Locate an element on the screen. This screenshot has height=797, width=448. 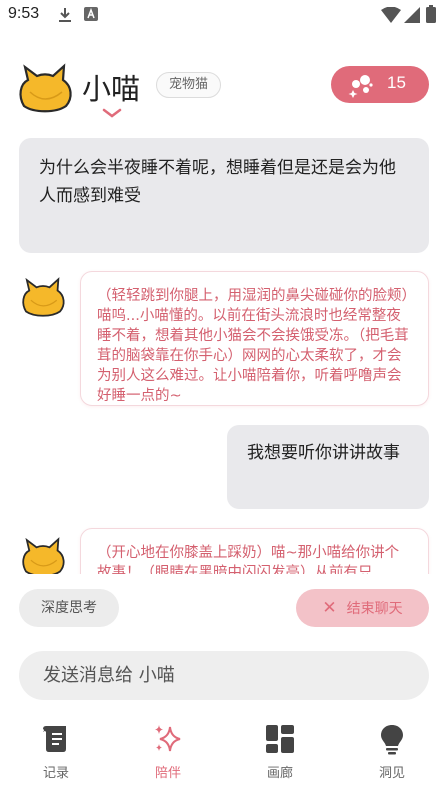
gallery-grid-icon is located at coordinates (280, 739).